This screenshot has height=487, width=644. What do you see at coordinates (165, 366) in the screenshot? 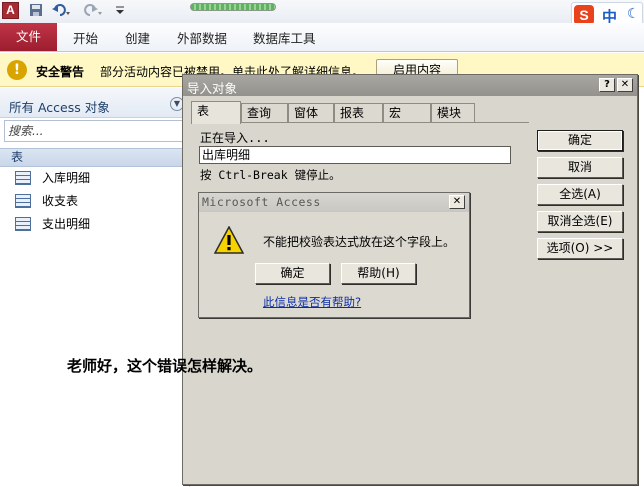
I see `user-caption: 老师好，这个错误怎样解决。` at bounding box center [165, 366].